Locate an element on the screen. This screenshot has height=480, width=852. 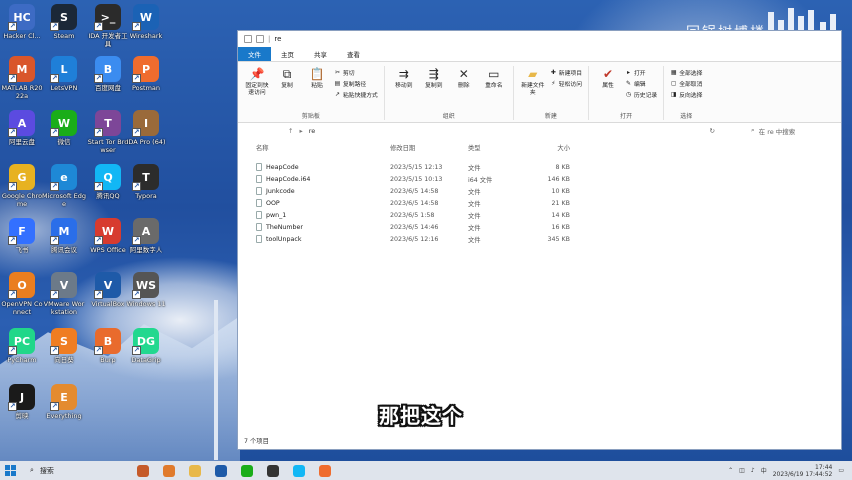
desktop-shortcut-label: IDA Pro (64) is located at coordinates (146, 142).